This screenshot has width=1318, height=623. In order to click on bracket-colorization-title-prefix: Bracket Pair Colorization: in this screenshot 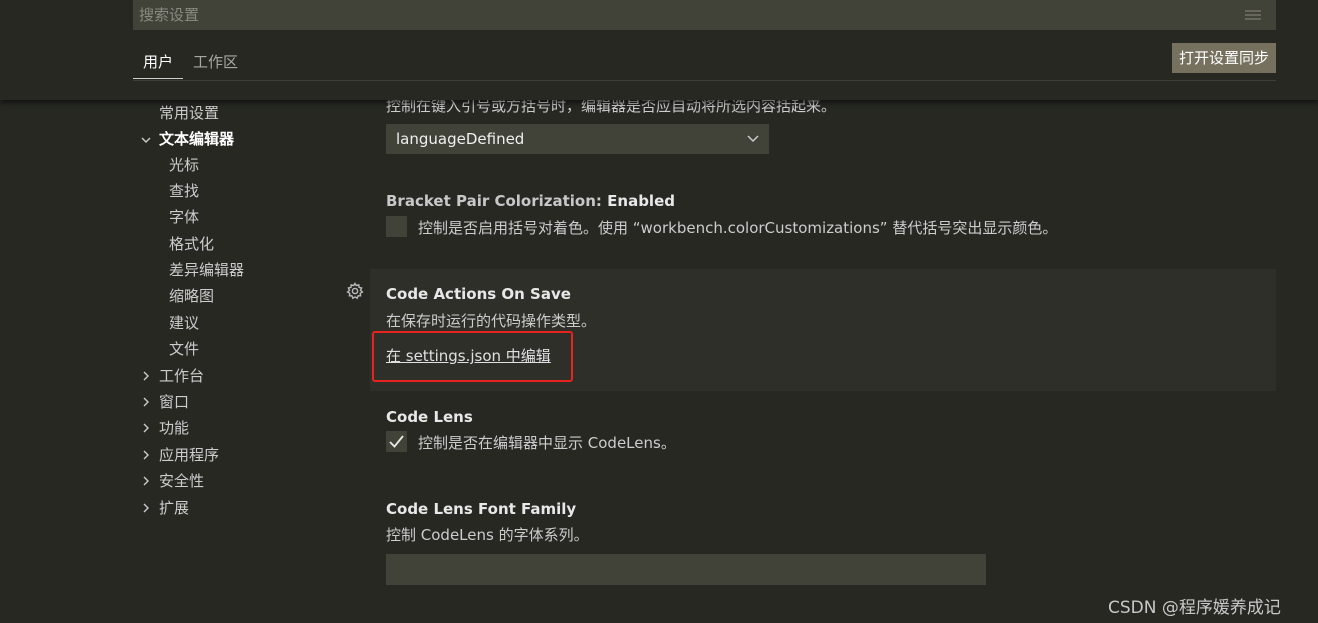, I will do `click(497, 201)`.